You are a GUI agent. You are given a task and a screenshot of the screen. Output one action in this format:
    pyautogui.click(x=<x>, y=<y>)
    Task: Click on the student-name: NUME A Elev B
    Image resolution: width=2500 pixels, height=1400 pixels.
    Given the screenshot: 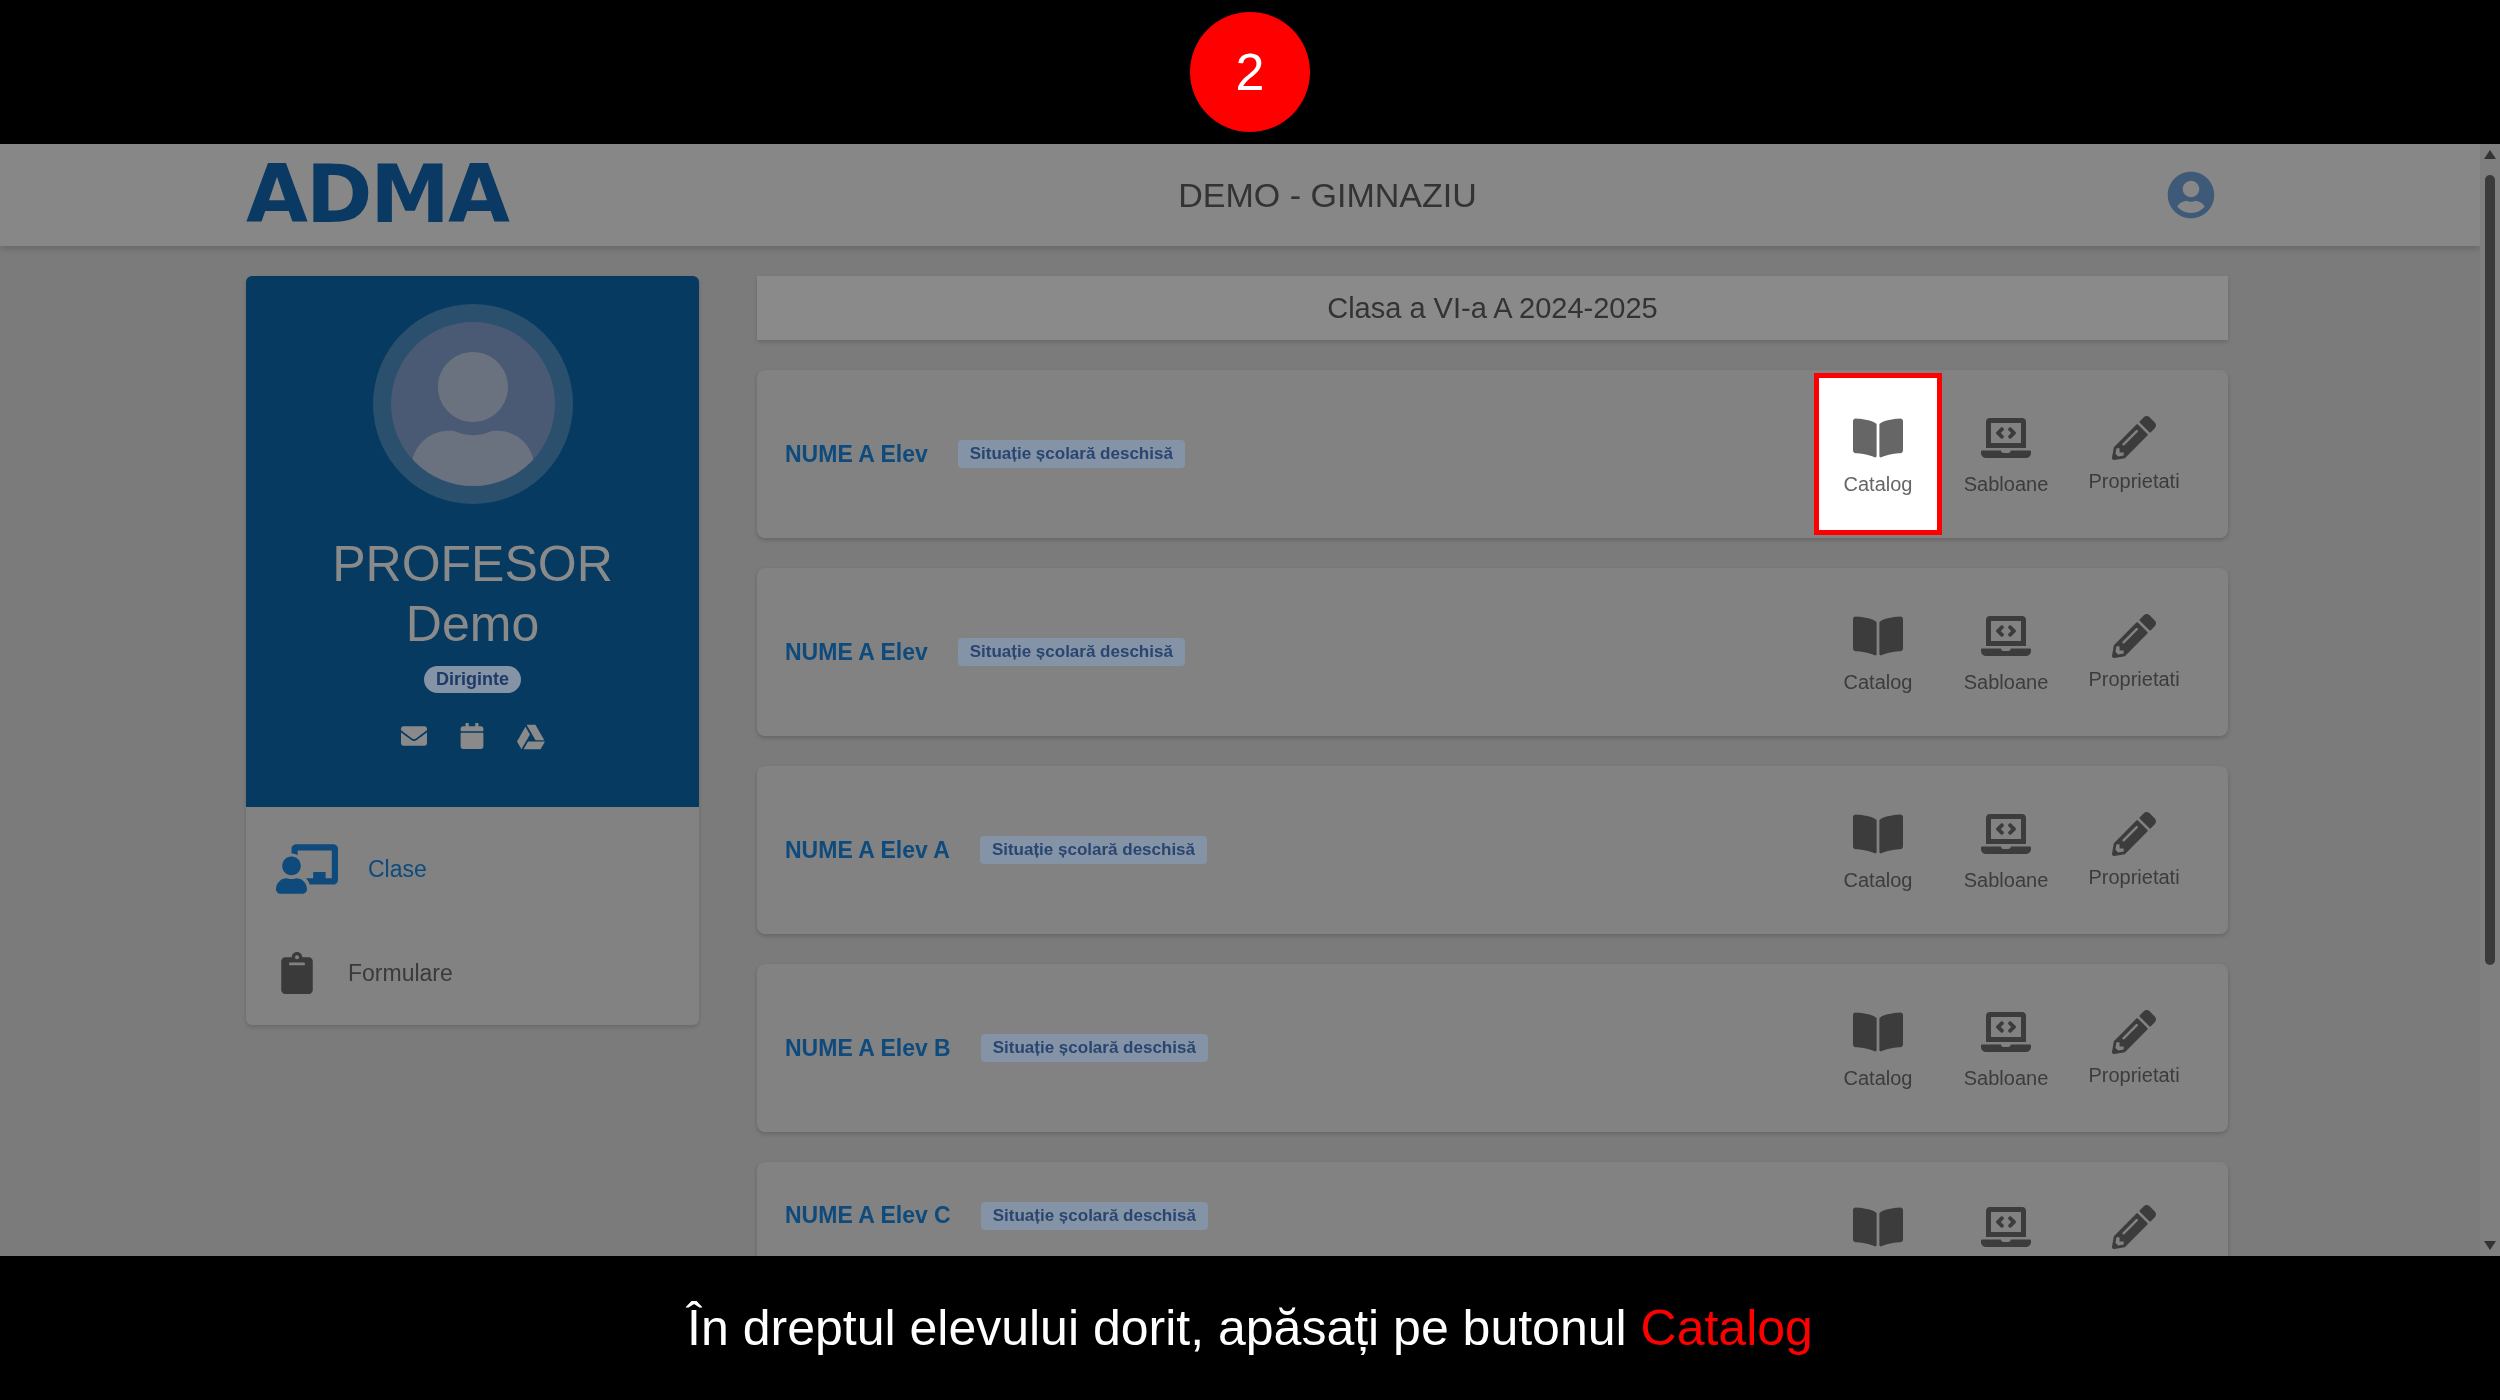 What is the action you would take?
    pyautogui.click(x=868, y=1048)
    